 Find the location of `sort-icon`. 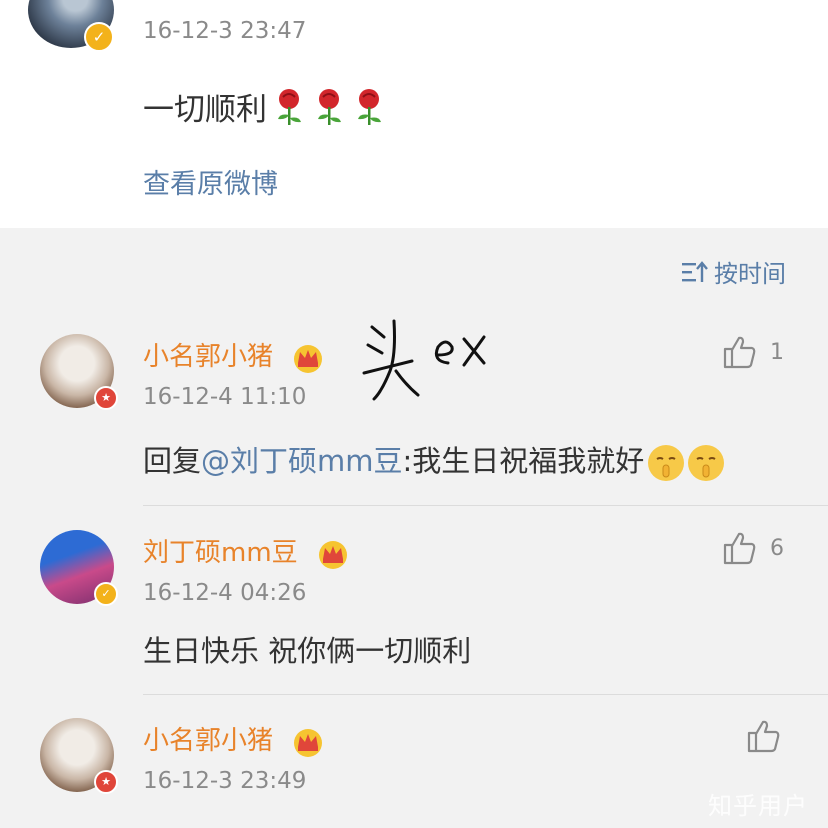

sort-icon is located at coordinates (695, 271).